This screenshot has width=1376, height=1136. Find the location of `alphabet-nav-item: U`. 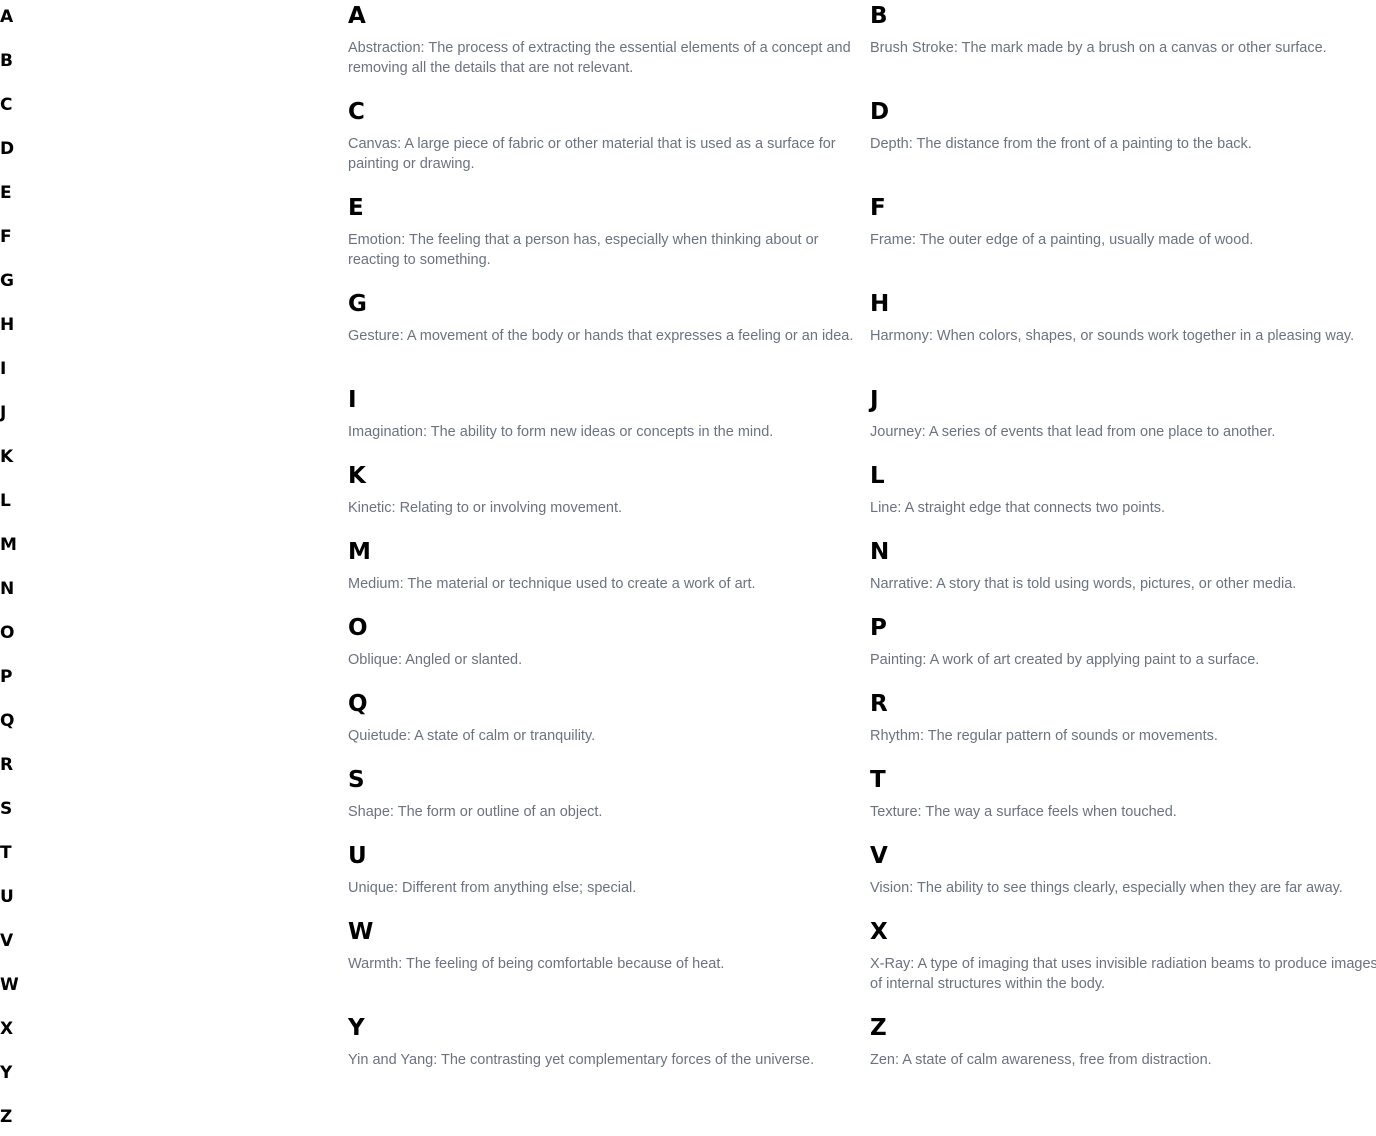

alphabet-nav-item: U is located at coordinates (7, 897).